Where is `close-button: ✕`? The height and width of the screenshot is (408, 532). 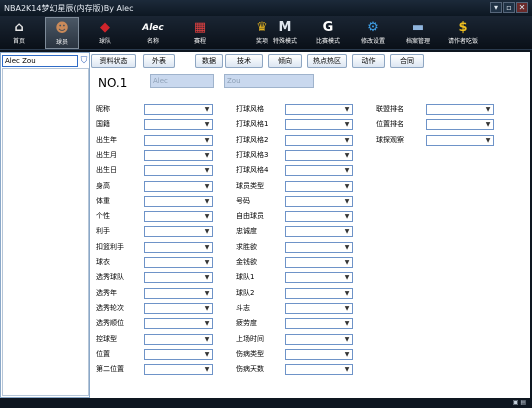 close-button: ✕ is located at coordinates (522, 7).